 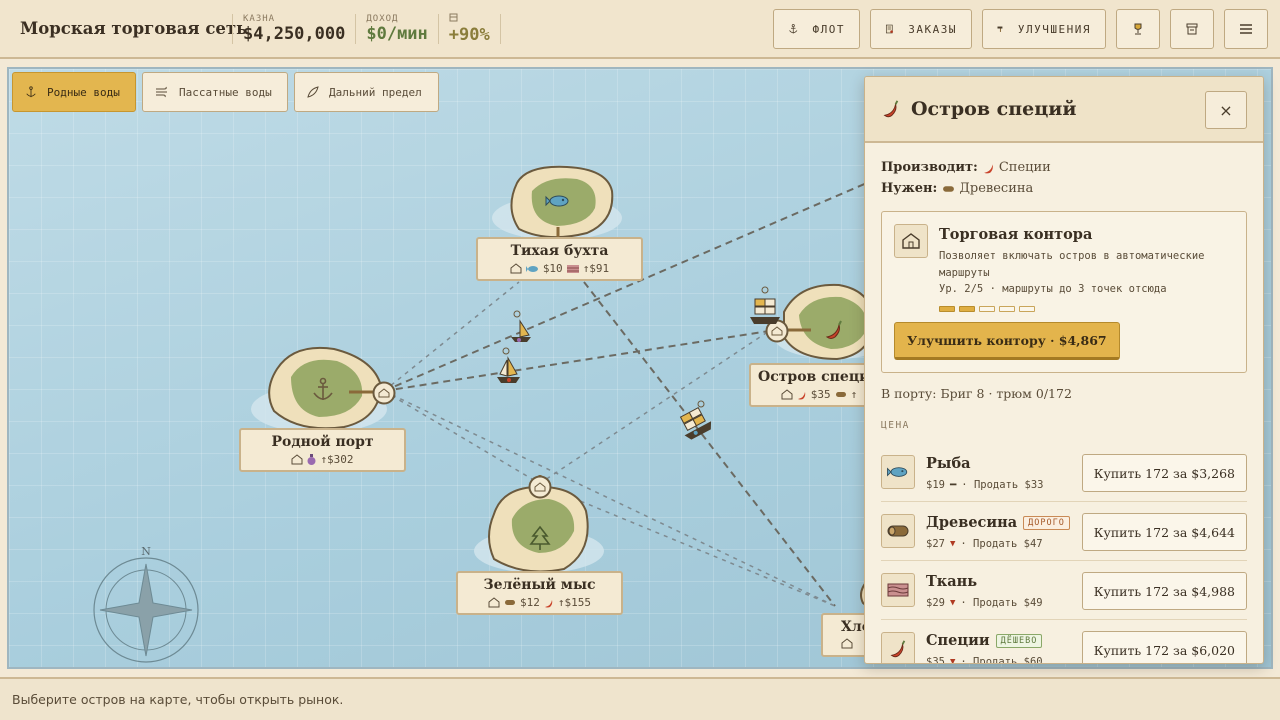 I want to click on island-label-home-port: Родной порт ↑$302, so click(x=322, y=450).